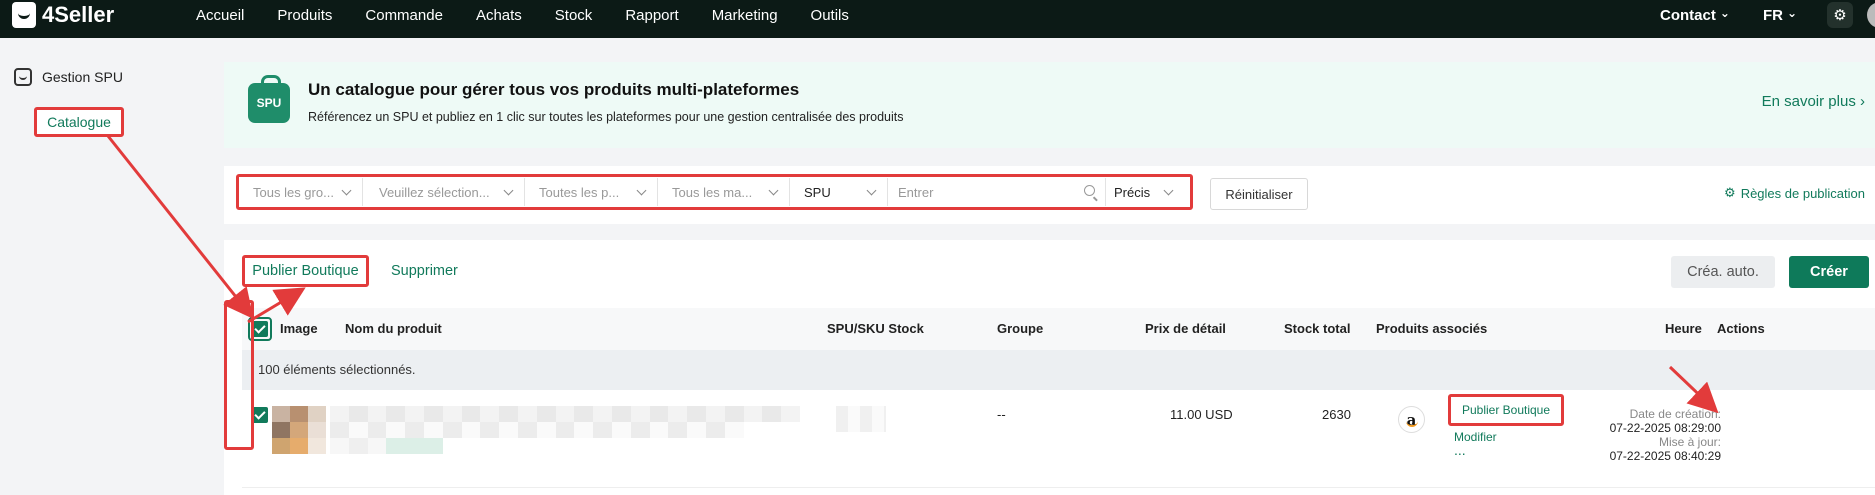 The width and height of the screenshot is (1875, 495). What do you see at coordinates (574, 15) in the screenshot?
I see `nav-item-stock: Stock` at bounding box center [574, 15].